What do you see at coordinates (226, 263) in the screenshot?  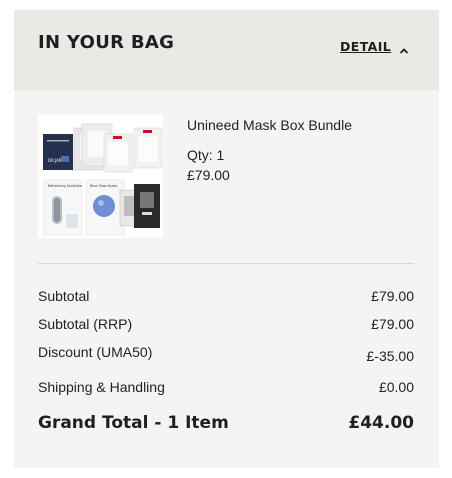 I see `divider` at bounding box center [226, 263].